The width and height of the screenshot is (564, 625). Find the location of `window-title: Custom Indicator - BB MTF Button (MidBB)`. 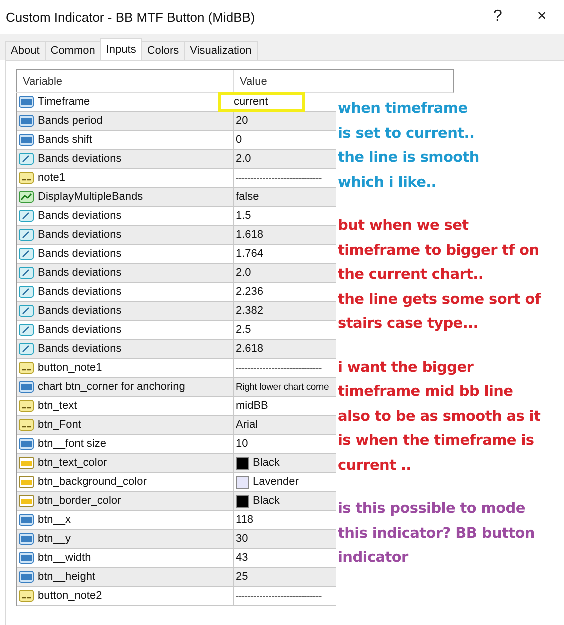

window-title: Custom Indicator - BB MTF Button (MidBB) is located at coordinates (131, 17).